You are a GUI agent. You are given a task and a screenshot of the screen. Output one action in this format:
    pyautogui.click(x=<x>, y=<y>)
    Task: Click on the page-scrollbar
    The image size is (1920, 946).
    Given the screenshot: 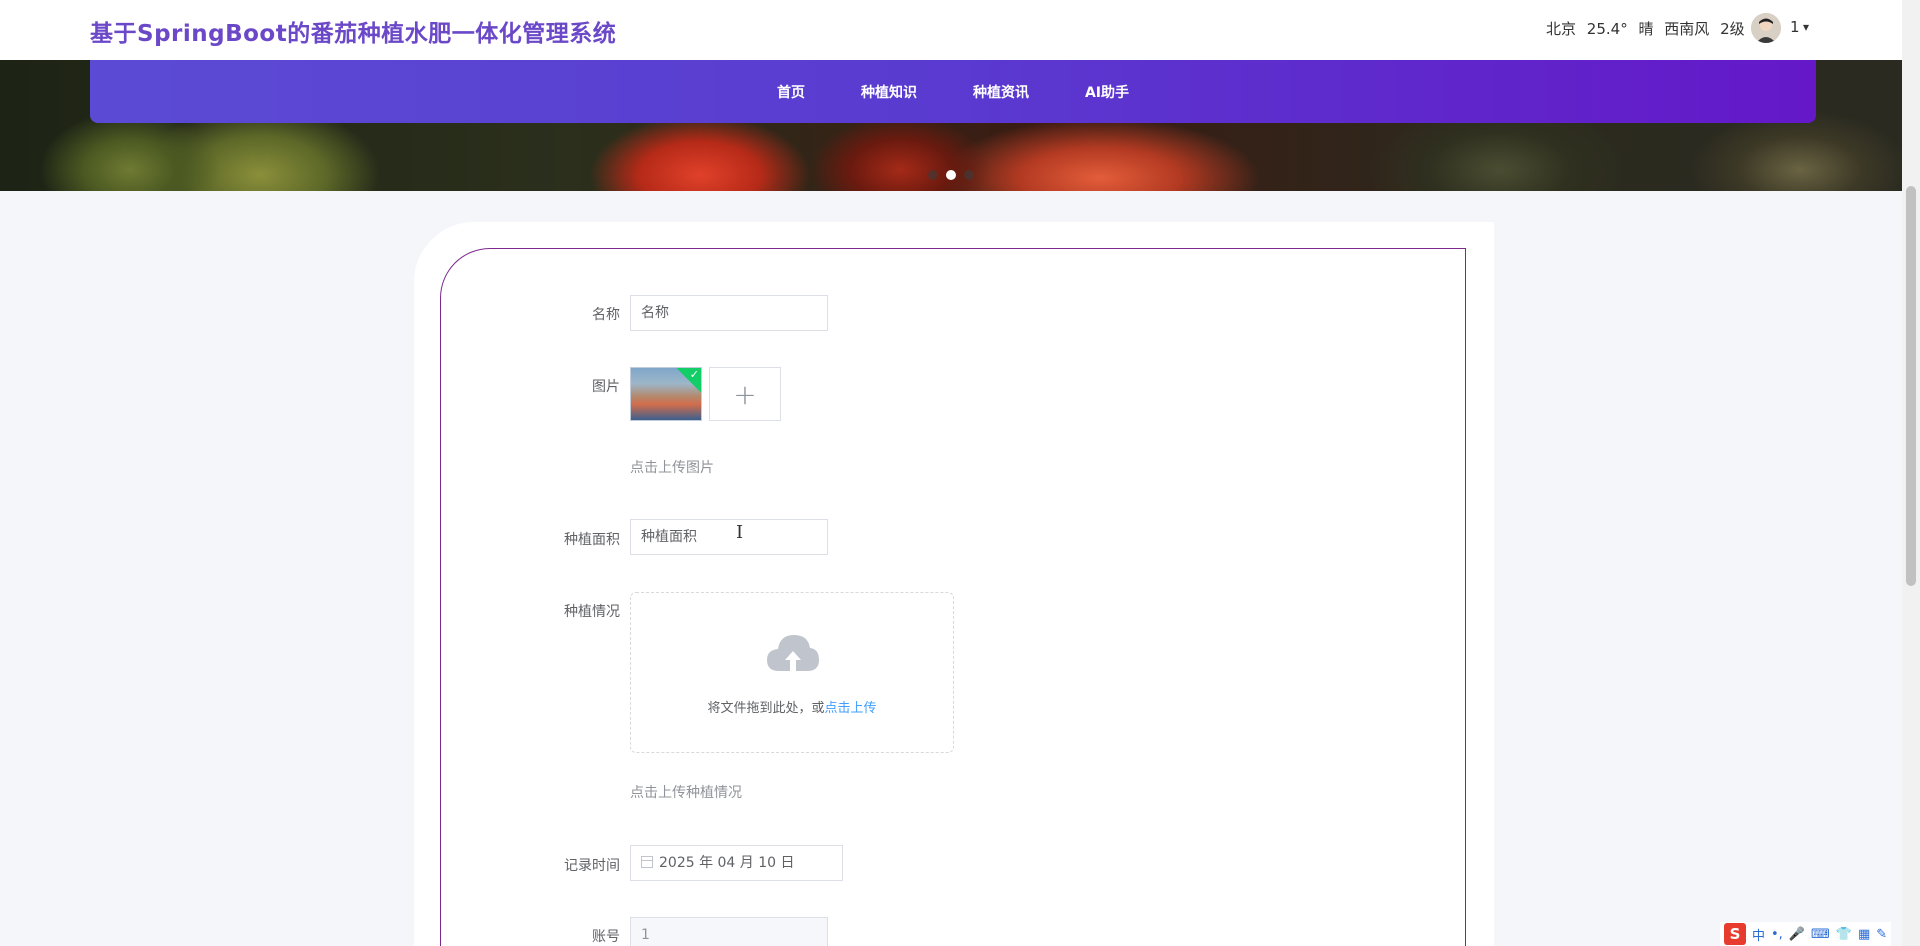 What is the action you would take?
    pyautogui.click(x=1911, y=473)
    